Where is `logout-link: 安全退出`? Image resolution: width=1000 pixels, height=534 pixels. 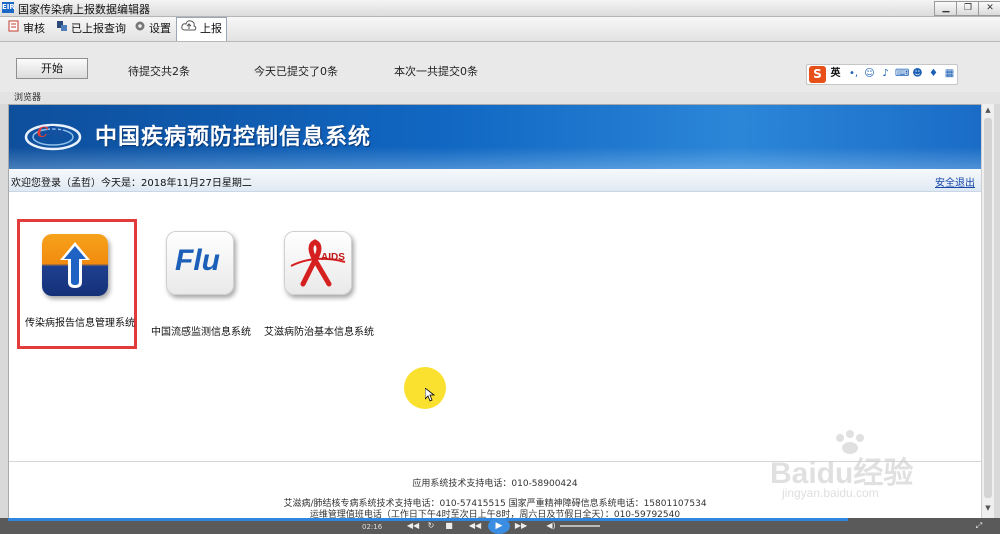 logout-link: 安全退出 is located at coordinates (955, 181).